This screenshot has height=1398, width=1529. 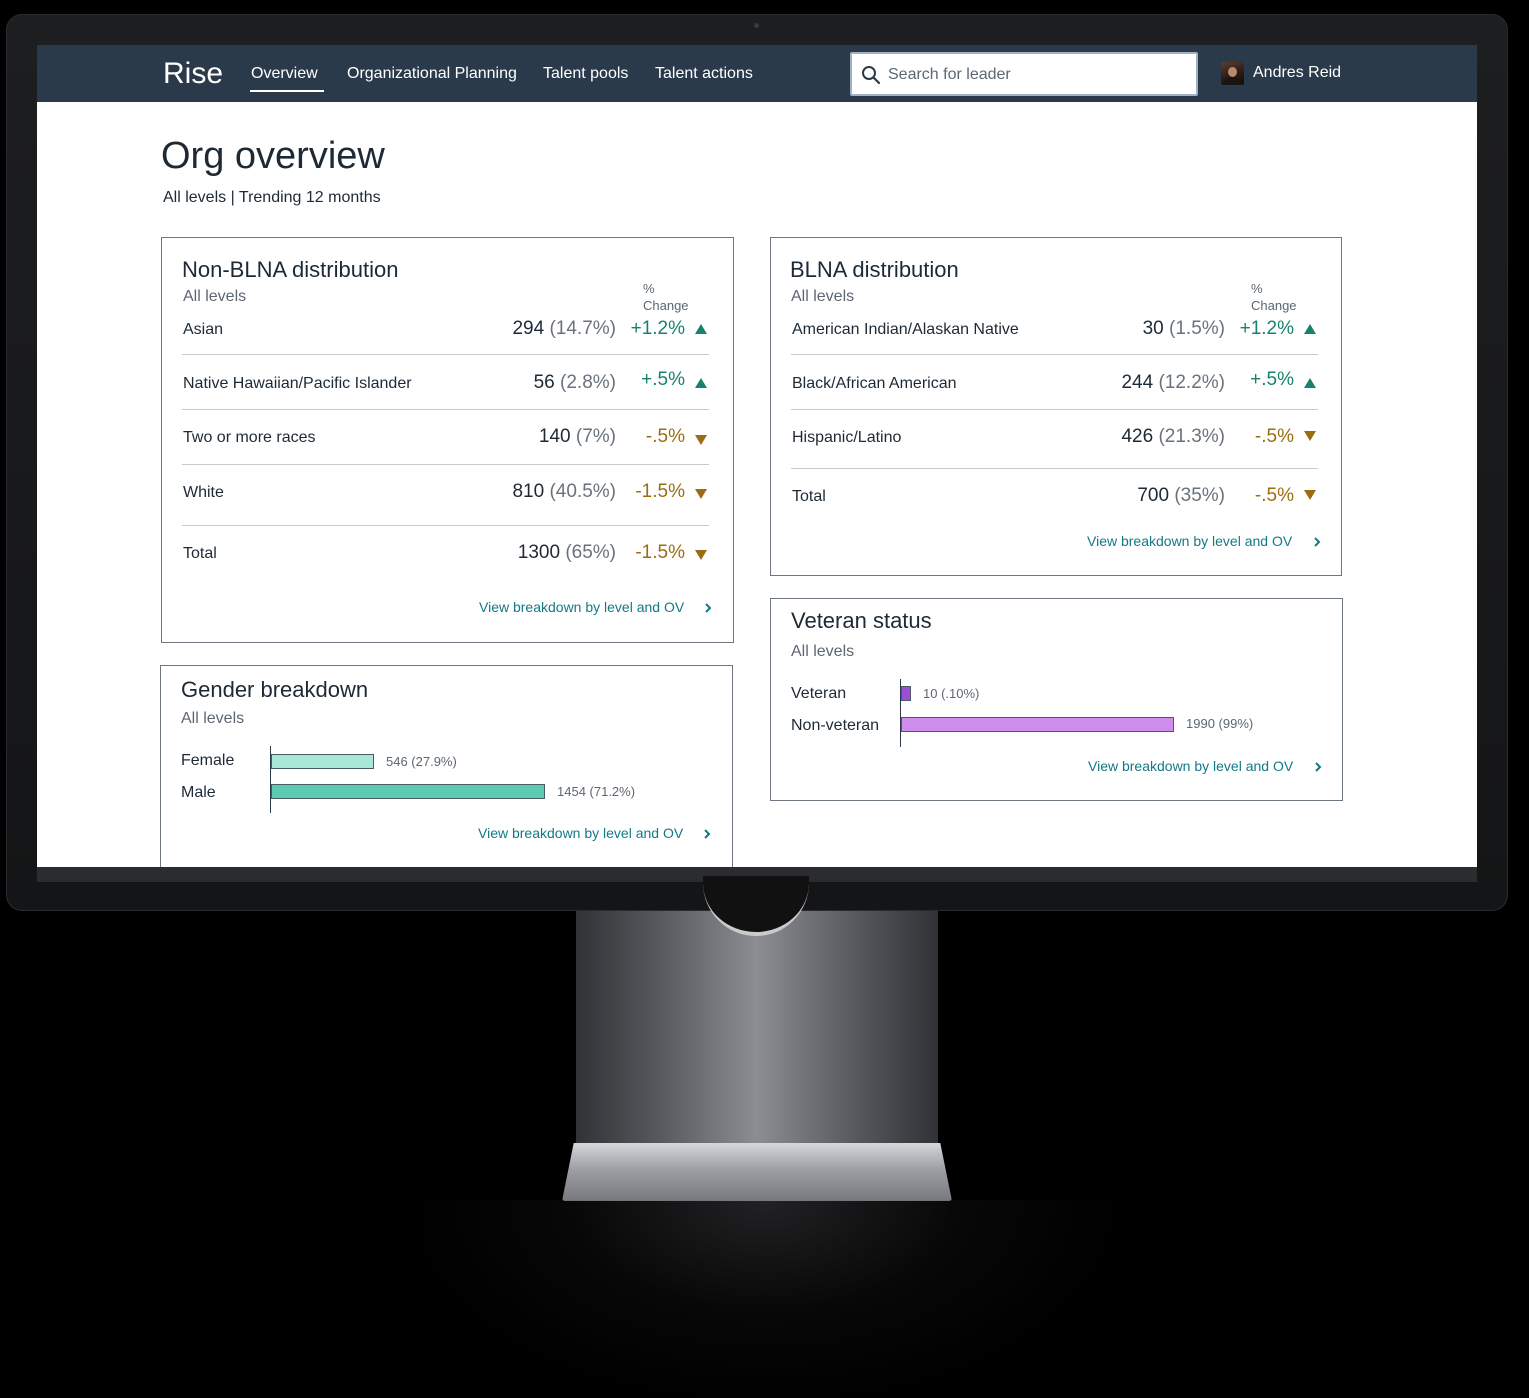 What do you see at coordinates (432, 74) in the screenshot?
I see `nav-organizational-planning: Organizational Planning` at bounding box center [432, 74].